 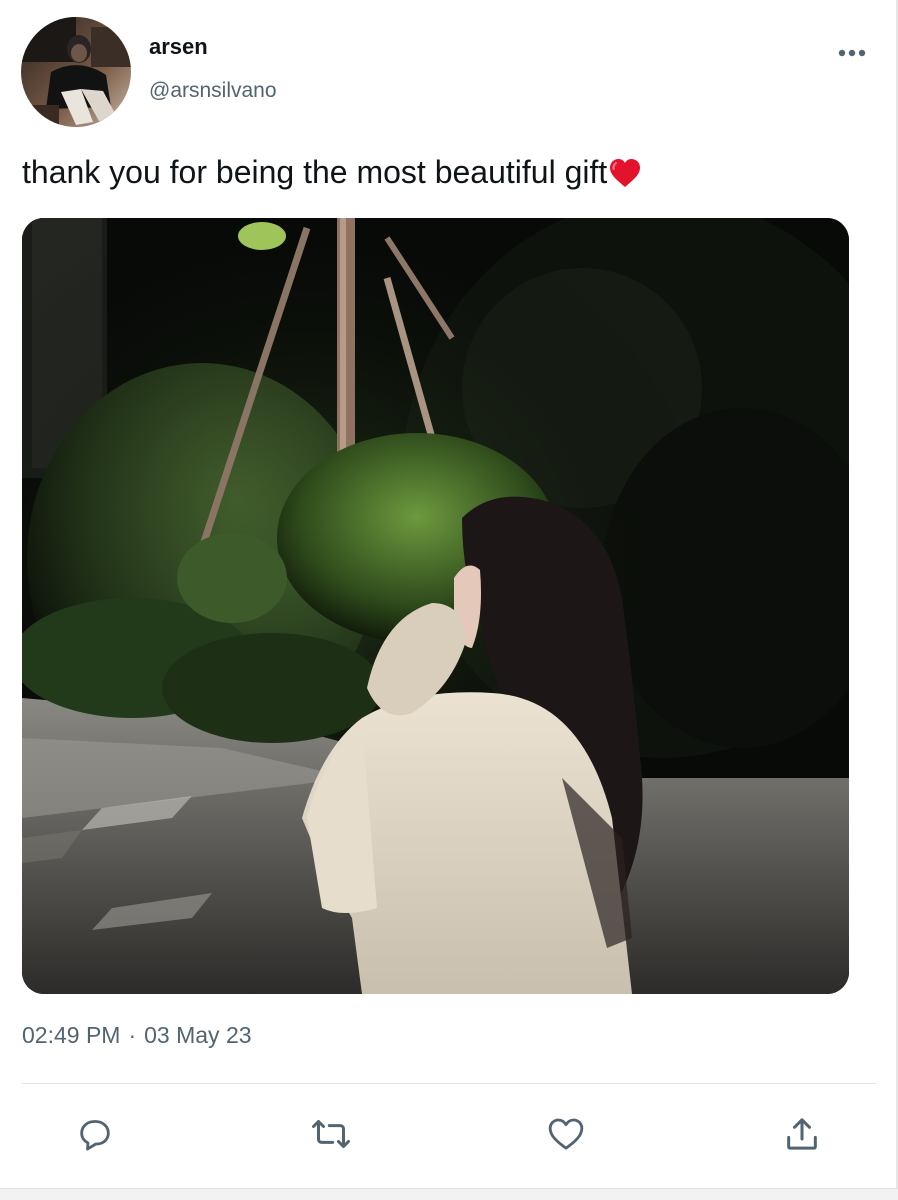 I want to click on retweet-icon, so click(x=331, y=1136).